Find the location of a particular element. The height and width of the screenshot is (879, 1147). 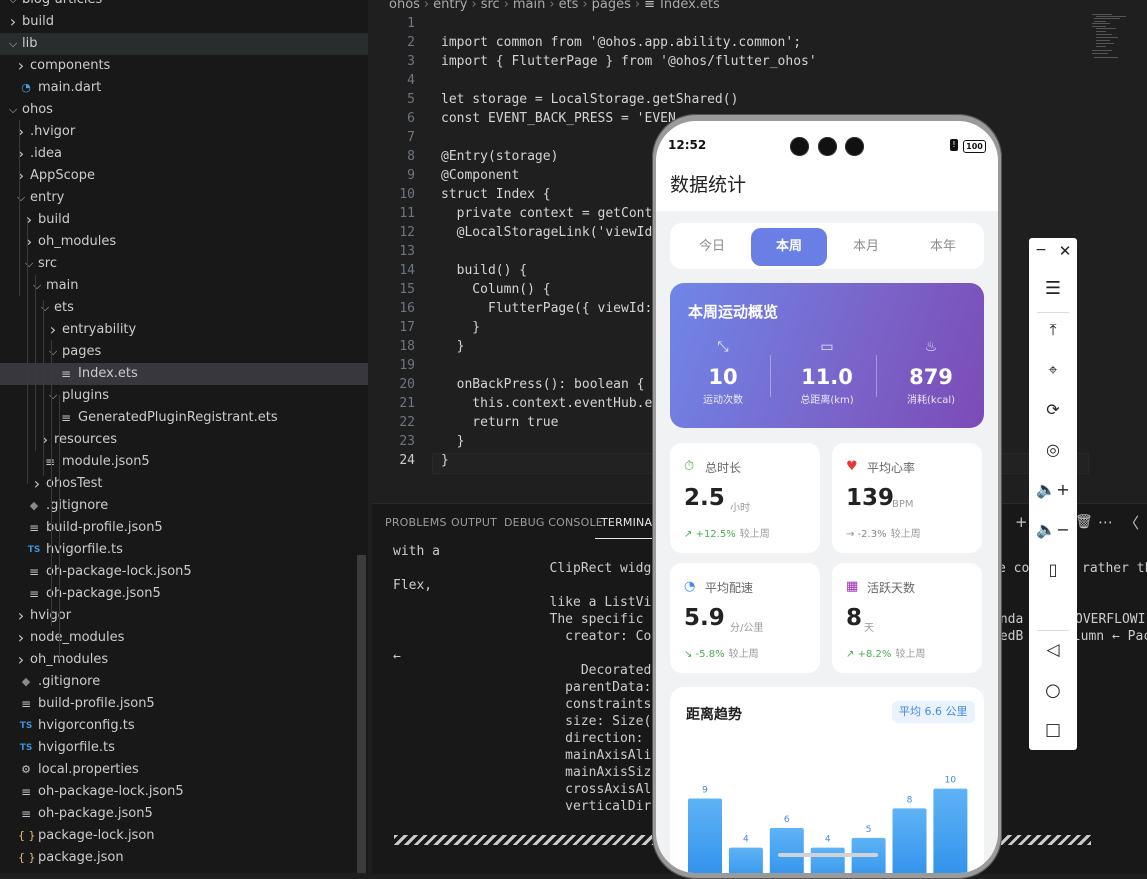

tree-item: ⌵ src is located at coordinates (184, 264).